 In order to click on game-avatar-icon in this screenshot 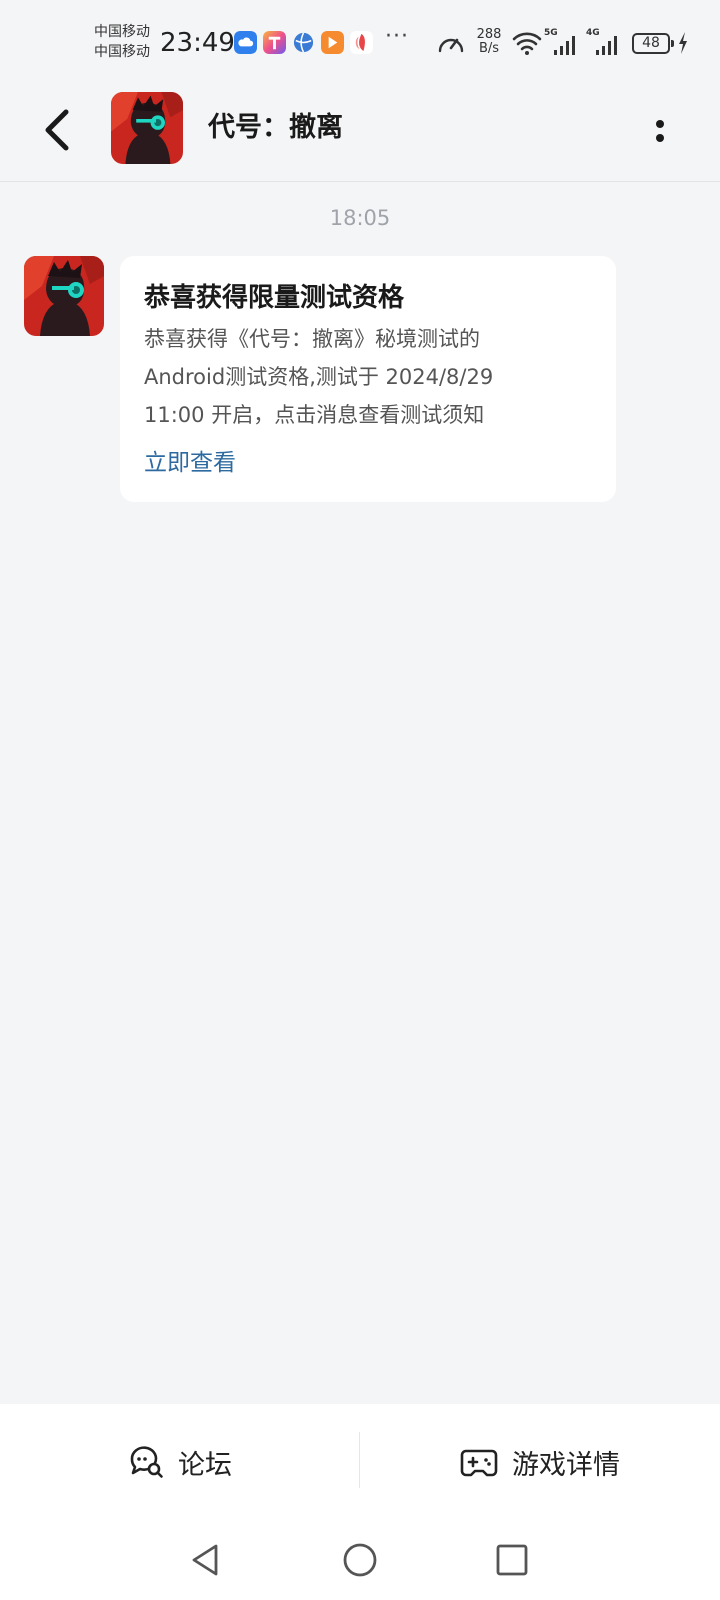, I will do `click(147, 128)`.